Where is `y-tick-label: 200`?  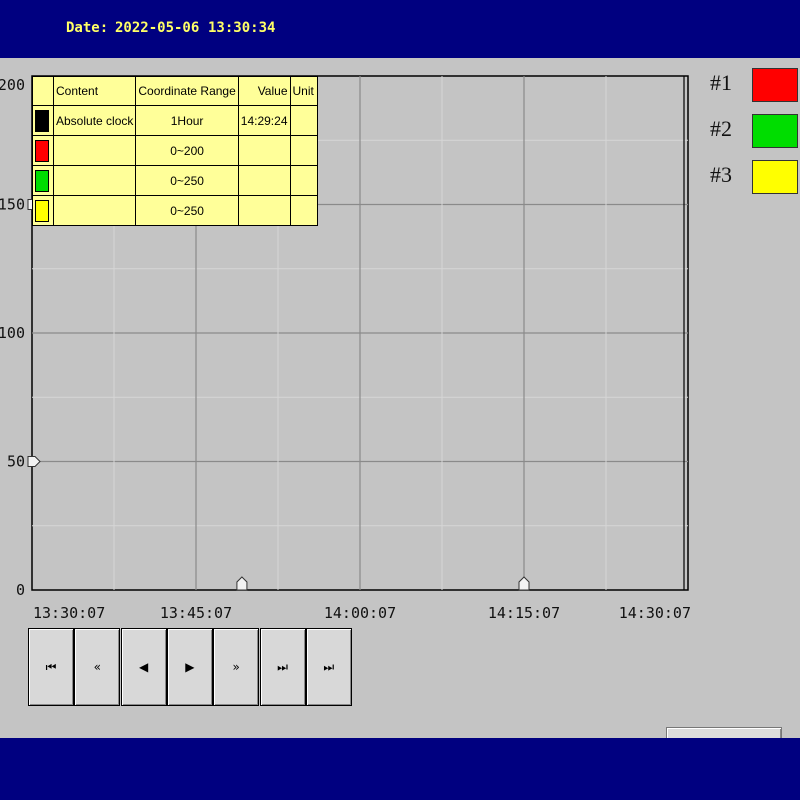 y-tick-label: 200 is located at coordinates (12, 85).